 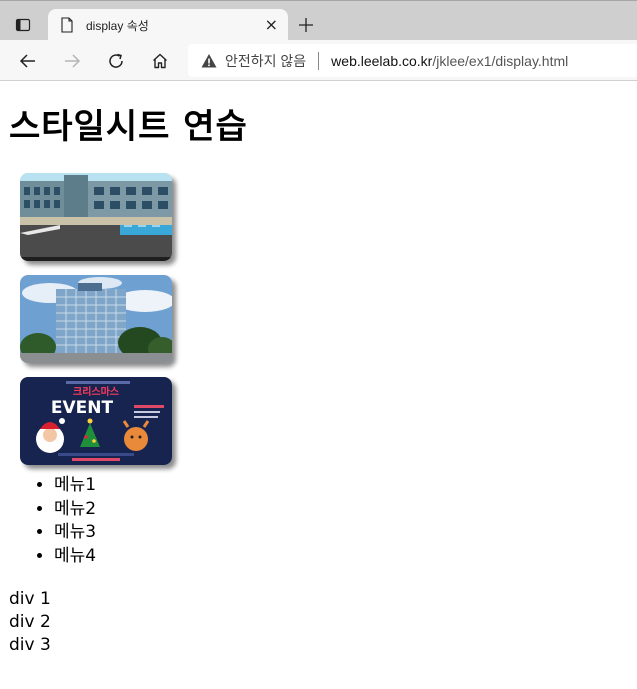 I want to click on tab-strip: display 속성 ×, so click(x=318, y=20).